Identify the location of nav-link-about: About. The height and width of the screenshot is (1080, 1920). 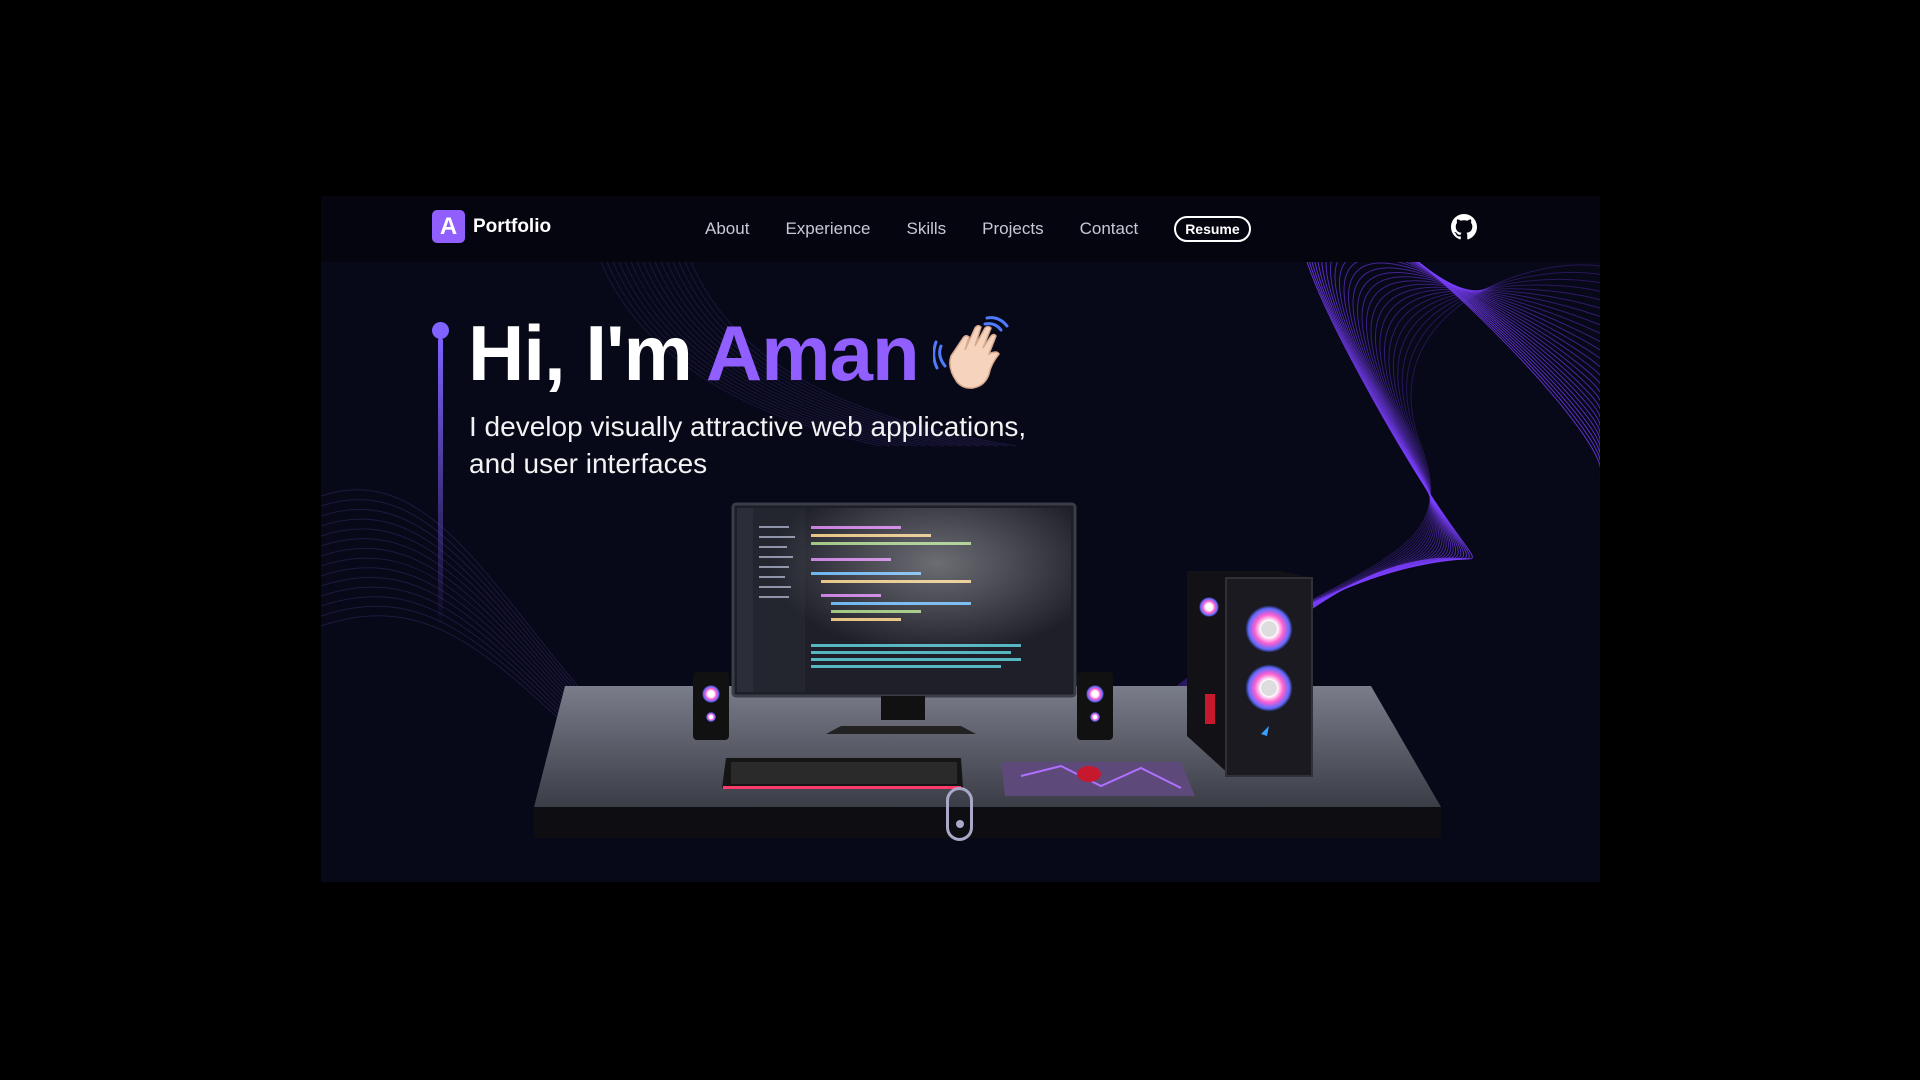
(727, 229).